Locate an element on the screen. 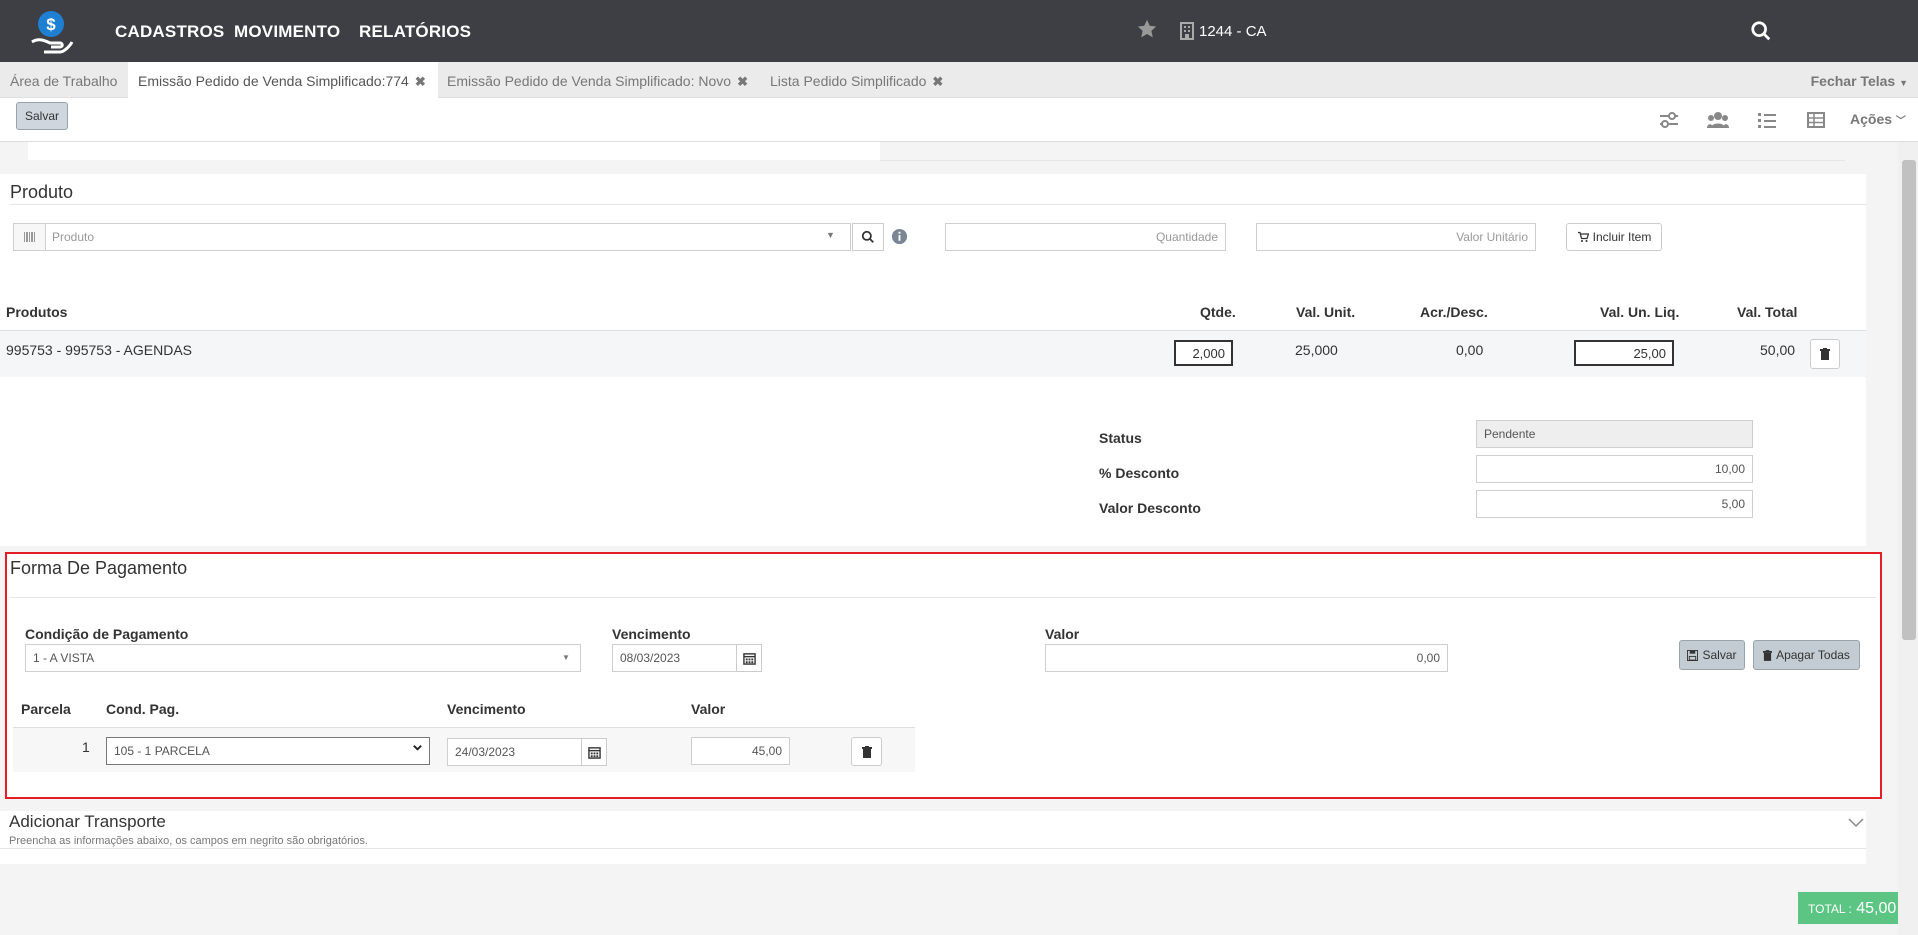  floppy-icon is located at coordinates (1693, 655).